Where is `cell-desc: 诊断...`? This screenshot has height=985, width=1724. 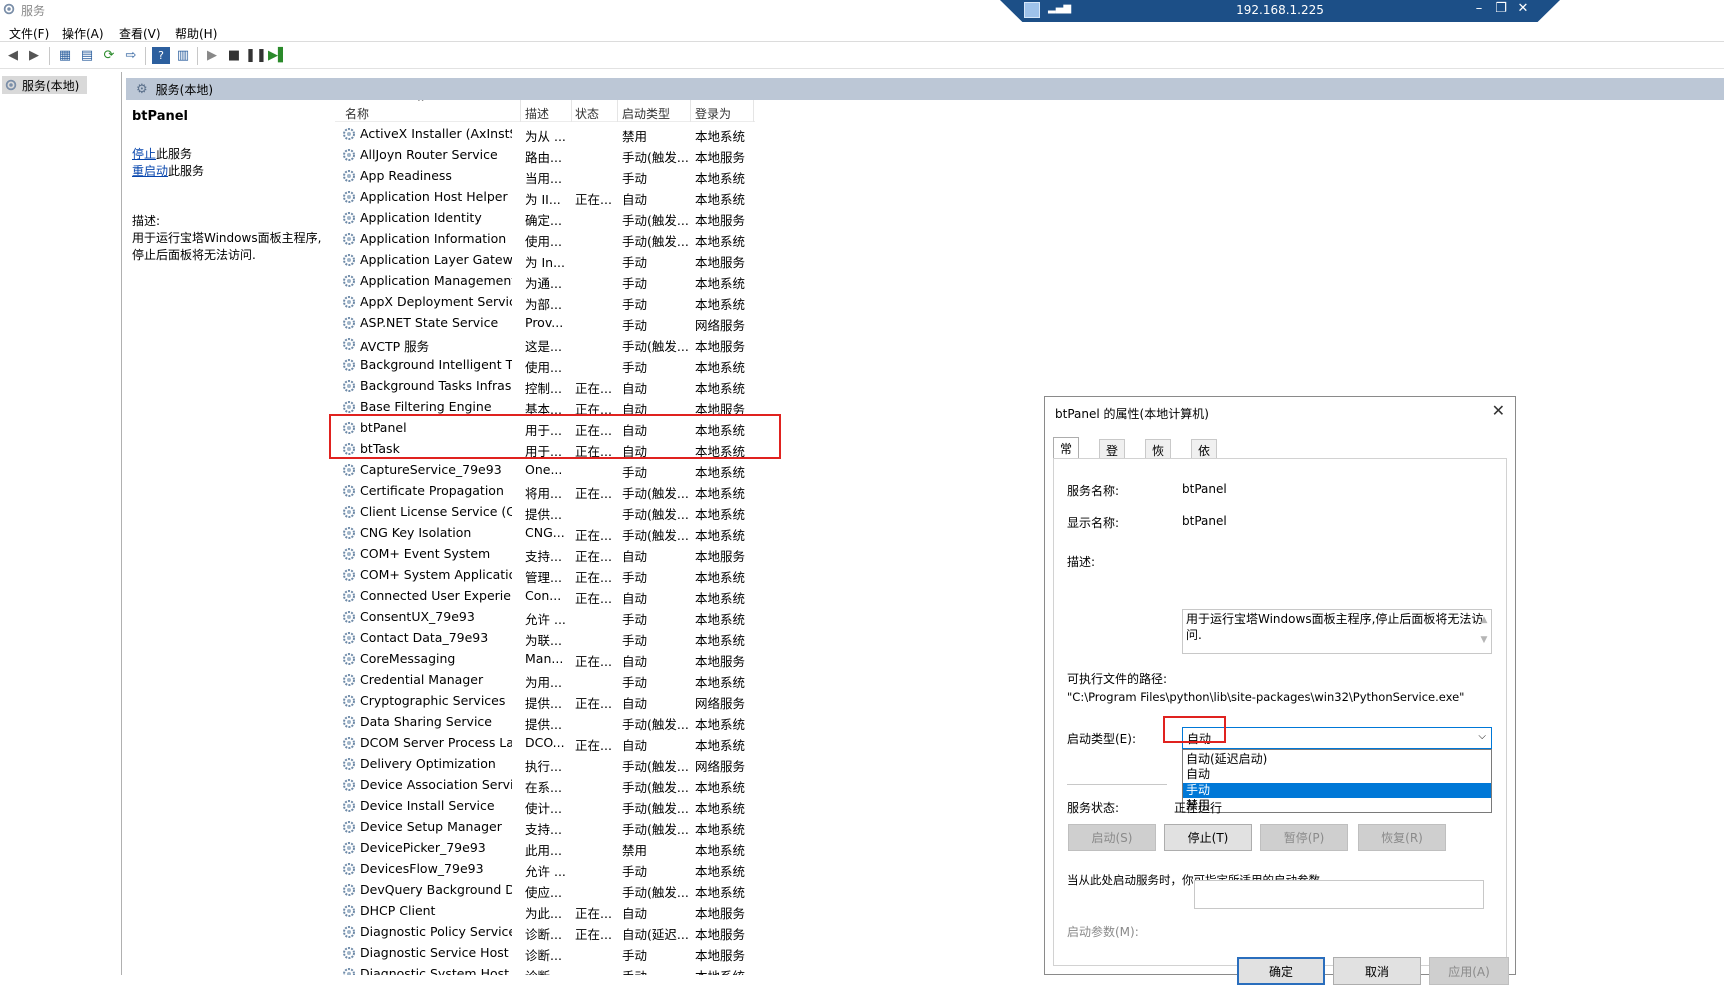
cell-desc: 诊断... is located at coordinates (543, 934).